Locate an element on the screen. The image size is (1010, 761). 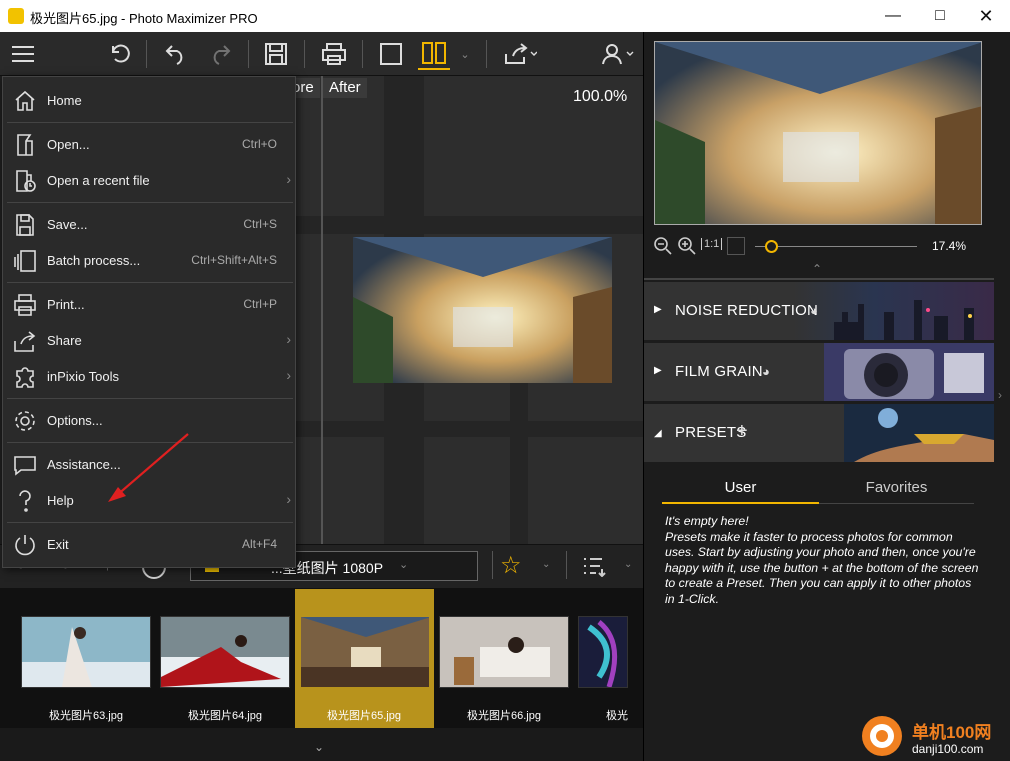
chat-icon is located at coordinates (25, 465).